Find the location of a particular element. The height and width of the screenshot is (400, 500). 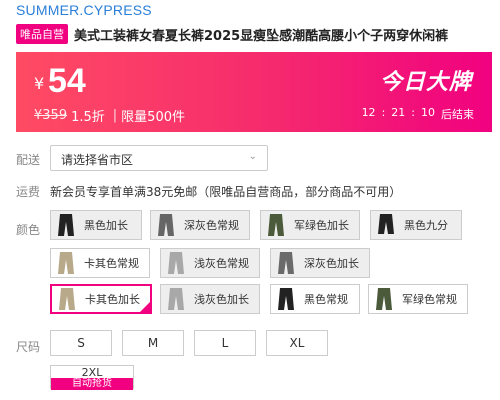

color-option-label: 军绿色常规 is located at coordinates (429, 299).